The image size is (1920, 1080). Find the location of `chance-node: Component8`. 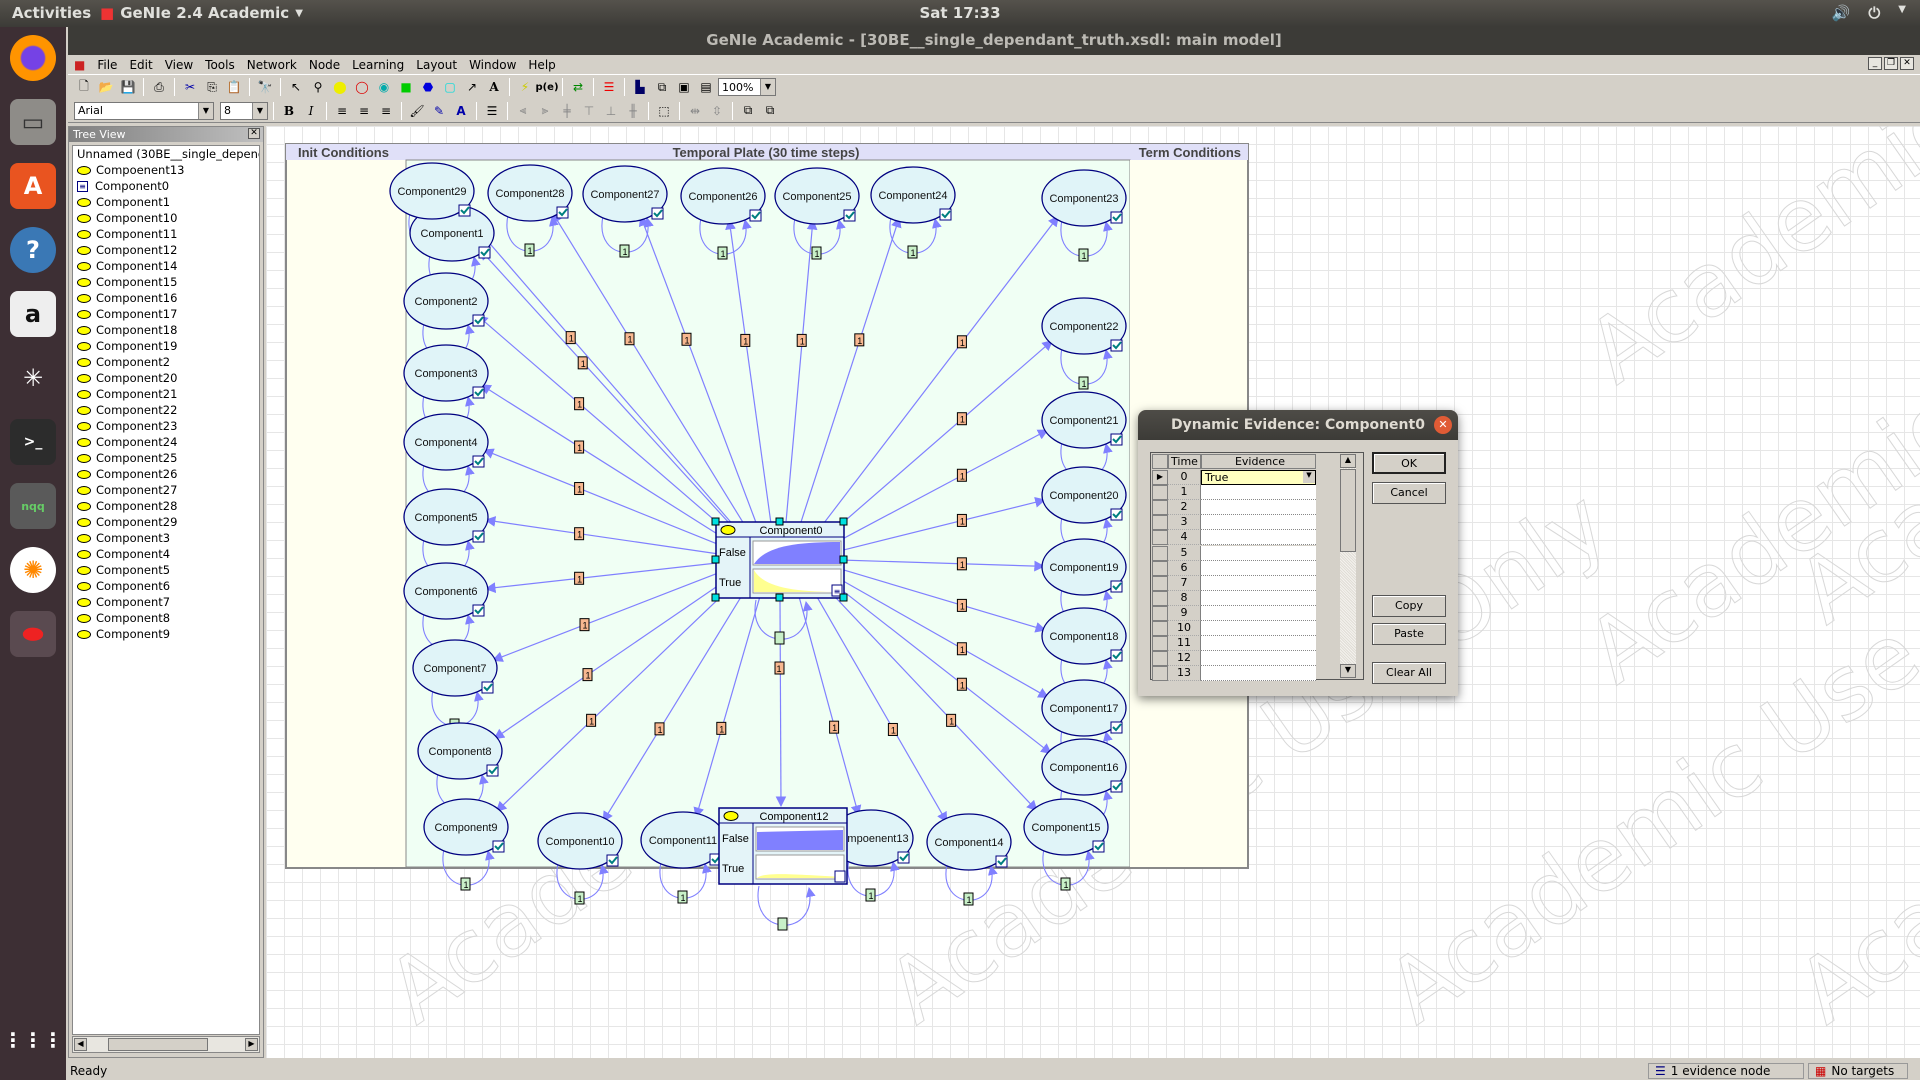

chance-node: Component8 is located at coordinates (460, 751).